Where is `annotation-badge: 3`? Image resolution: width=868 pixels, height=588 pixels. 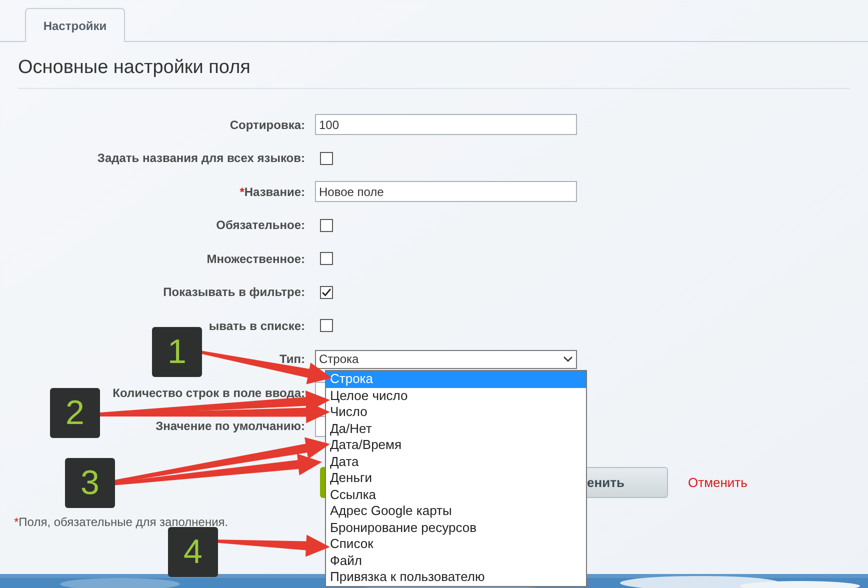
annotation-badge: 3 is located at coordinates (90, 483).